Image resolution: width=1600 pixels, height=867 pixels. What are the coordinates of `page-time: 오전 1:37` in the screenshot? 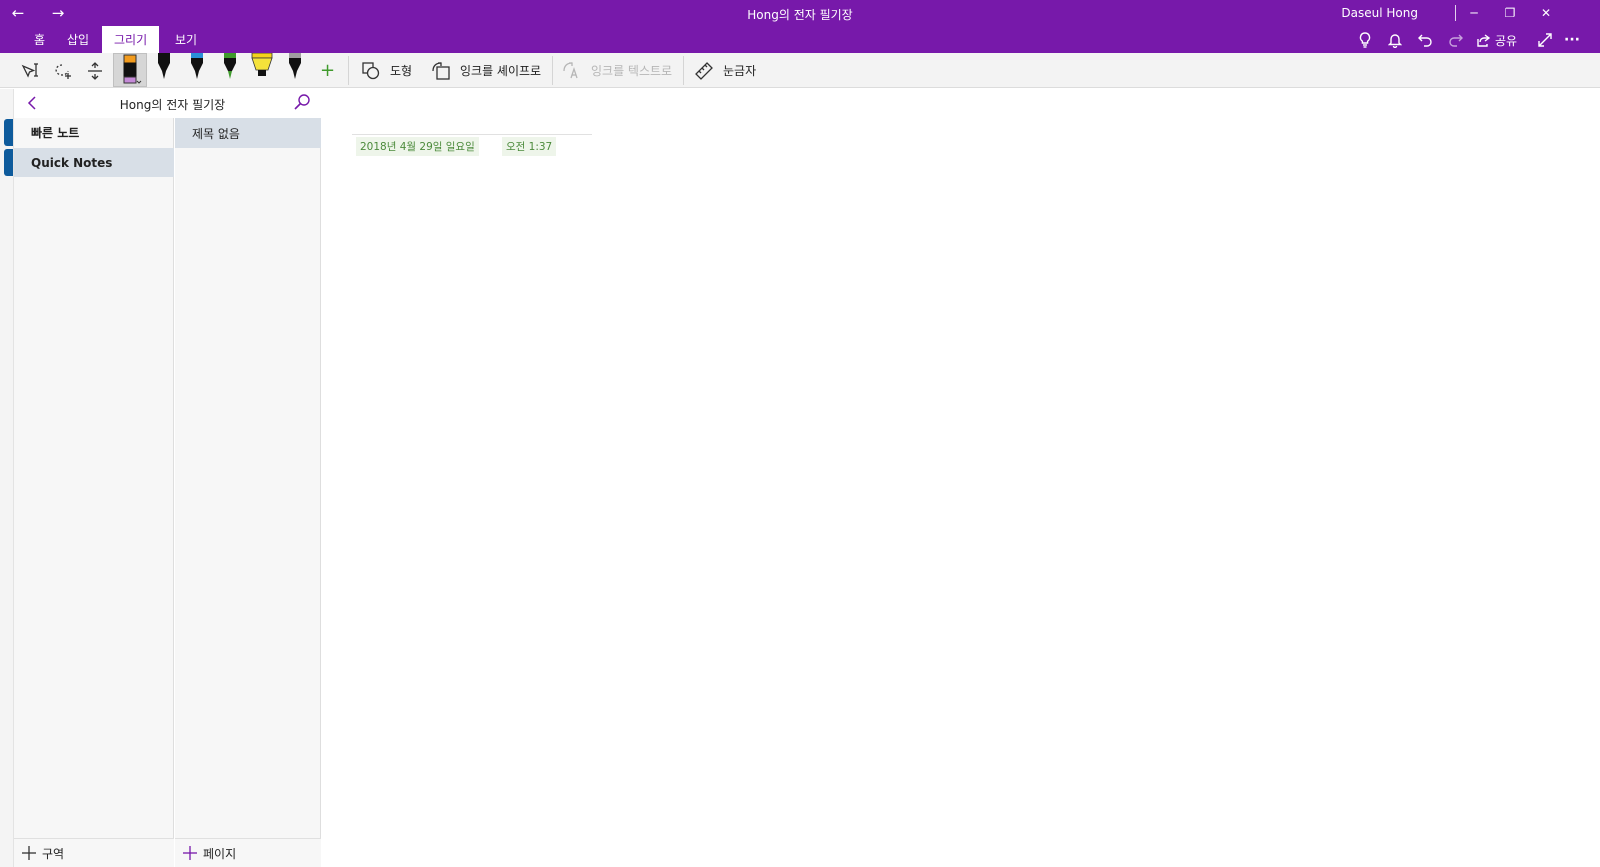 It's located at (529, 146).